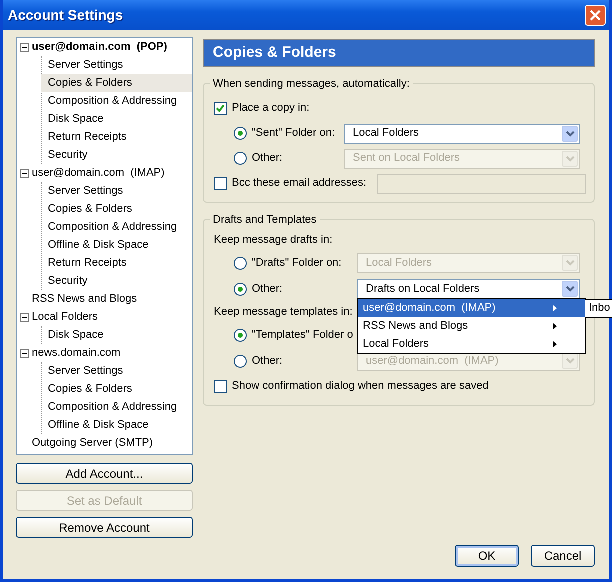 The width and height of the screenshot is (612, 582). What do you see at coordinates (65, 317) in the screenshot?
I see `tree-item: Local Folders` at bounding box center [65, 317].